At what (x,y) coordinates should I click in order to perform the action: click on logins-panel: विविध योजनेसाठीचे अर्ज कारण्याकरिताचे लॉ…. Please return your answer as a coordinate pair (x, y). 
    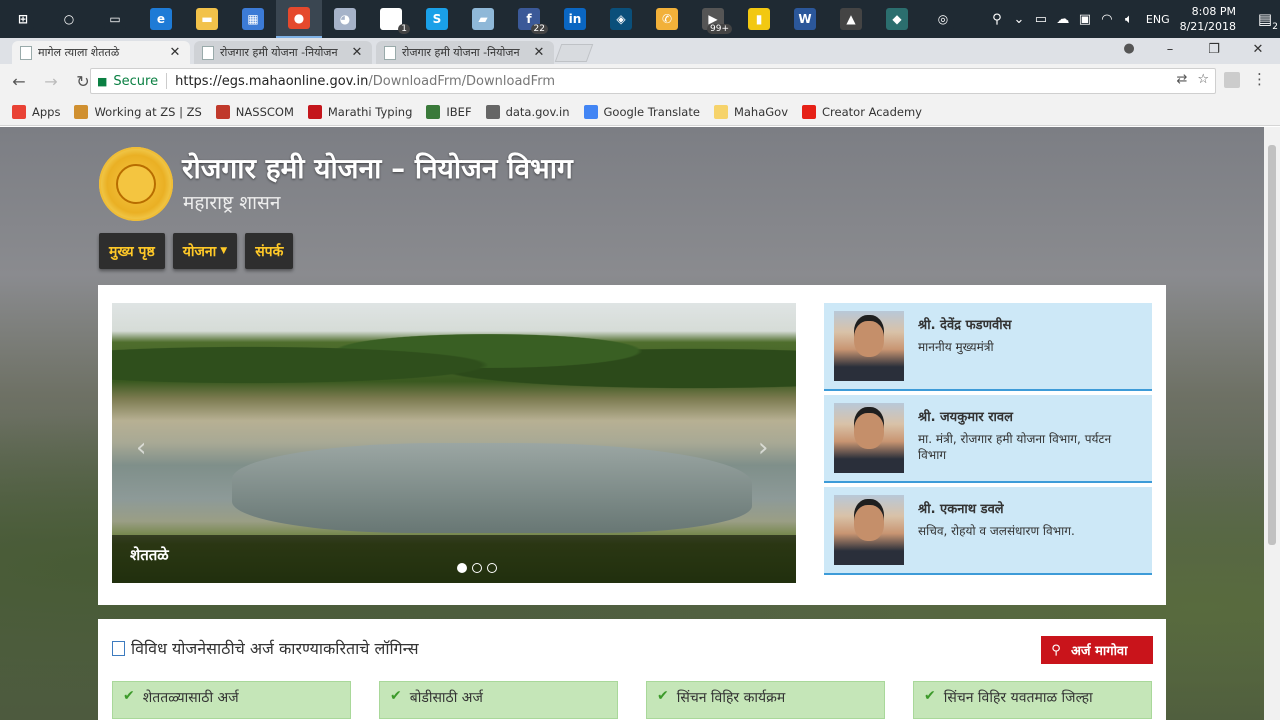
    Looking at the image, I should click on (632, 669).